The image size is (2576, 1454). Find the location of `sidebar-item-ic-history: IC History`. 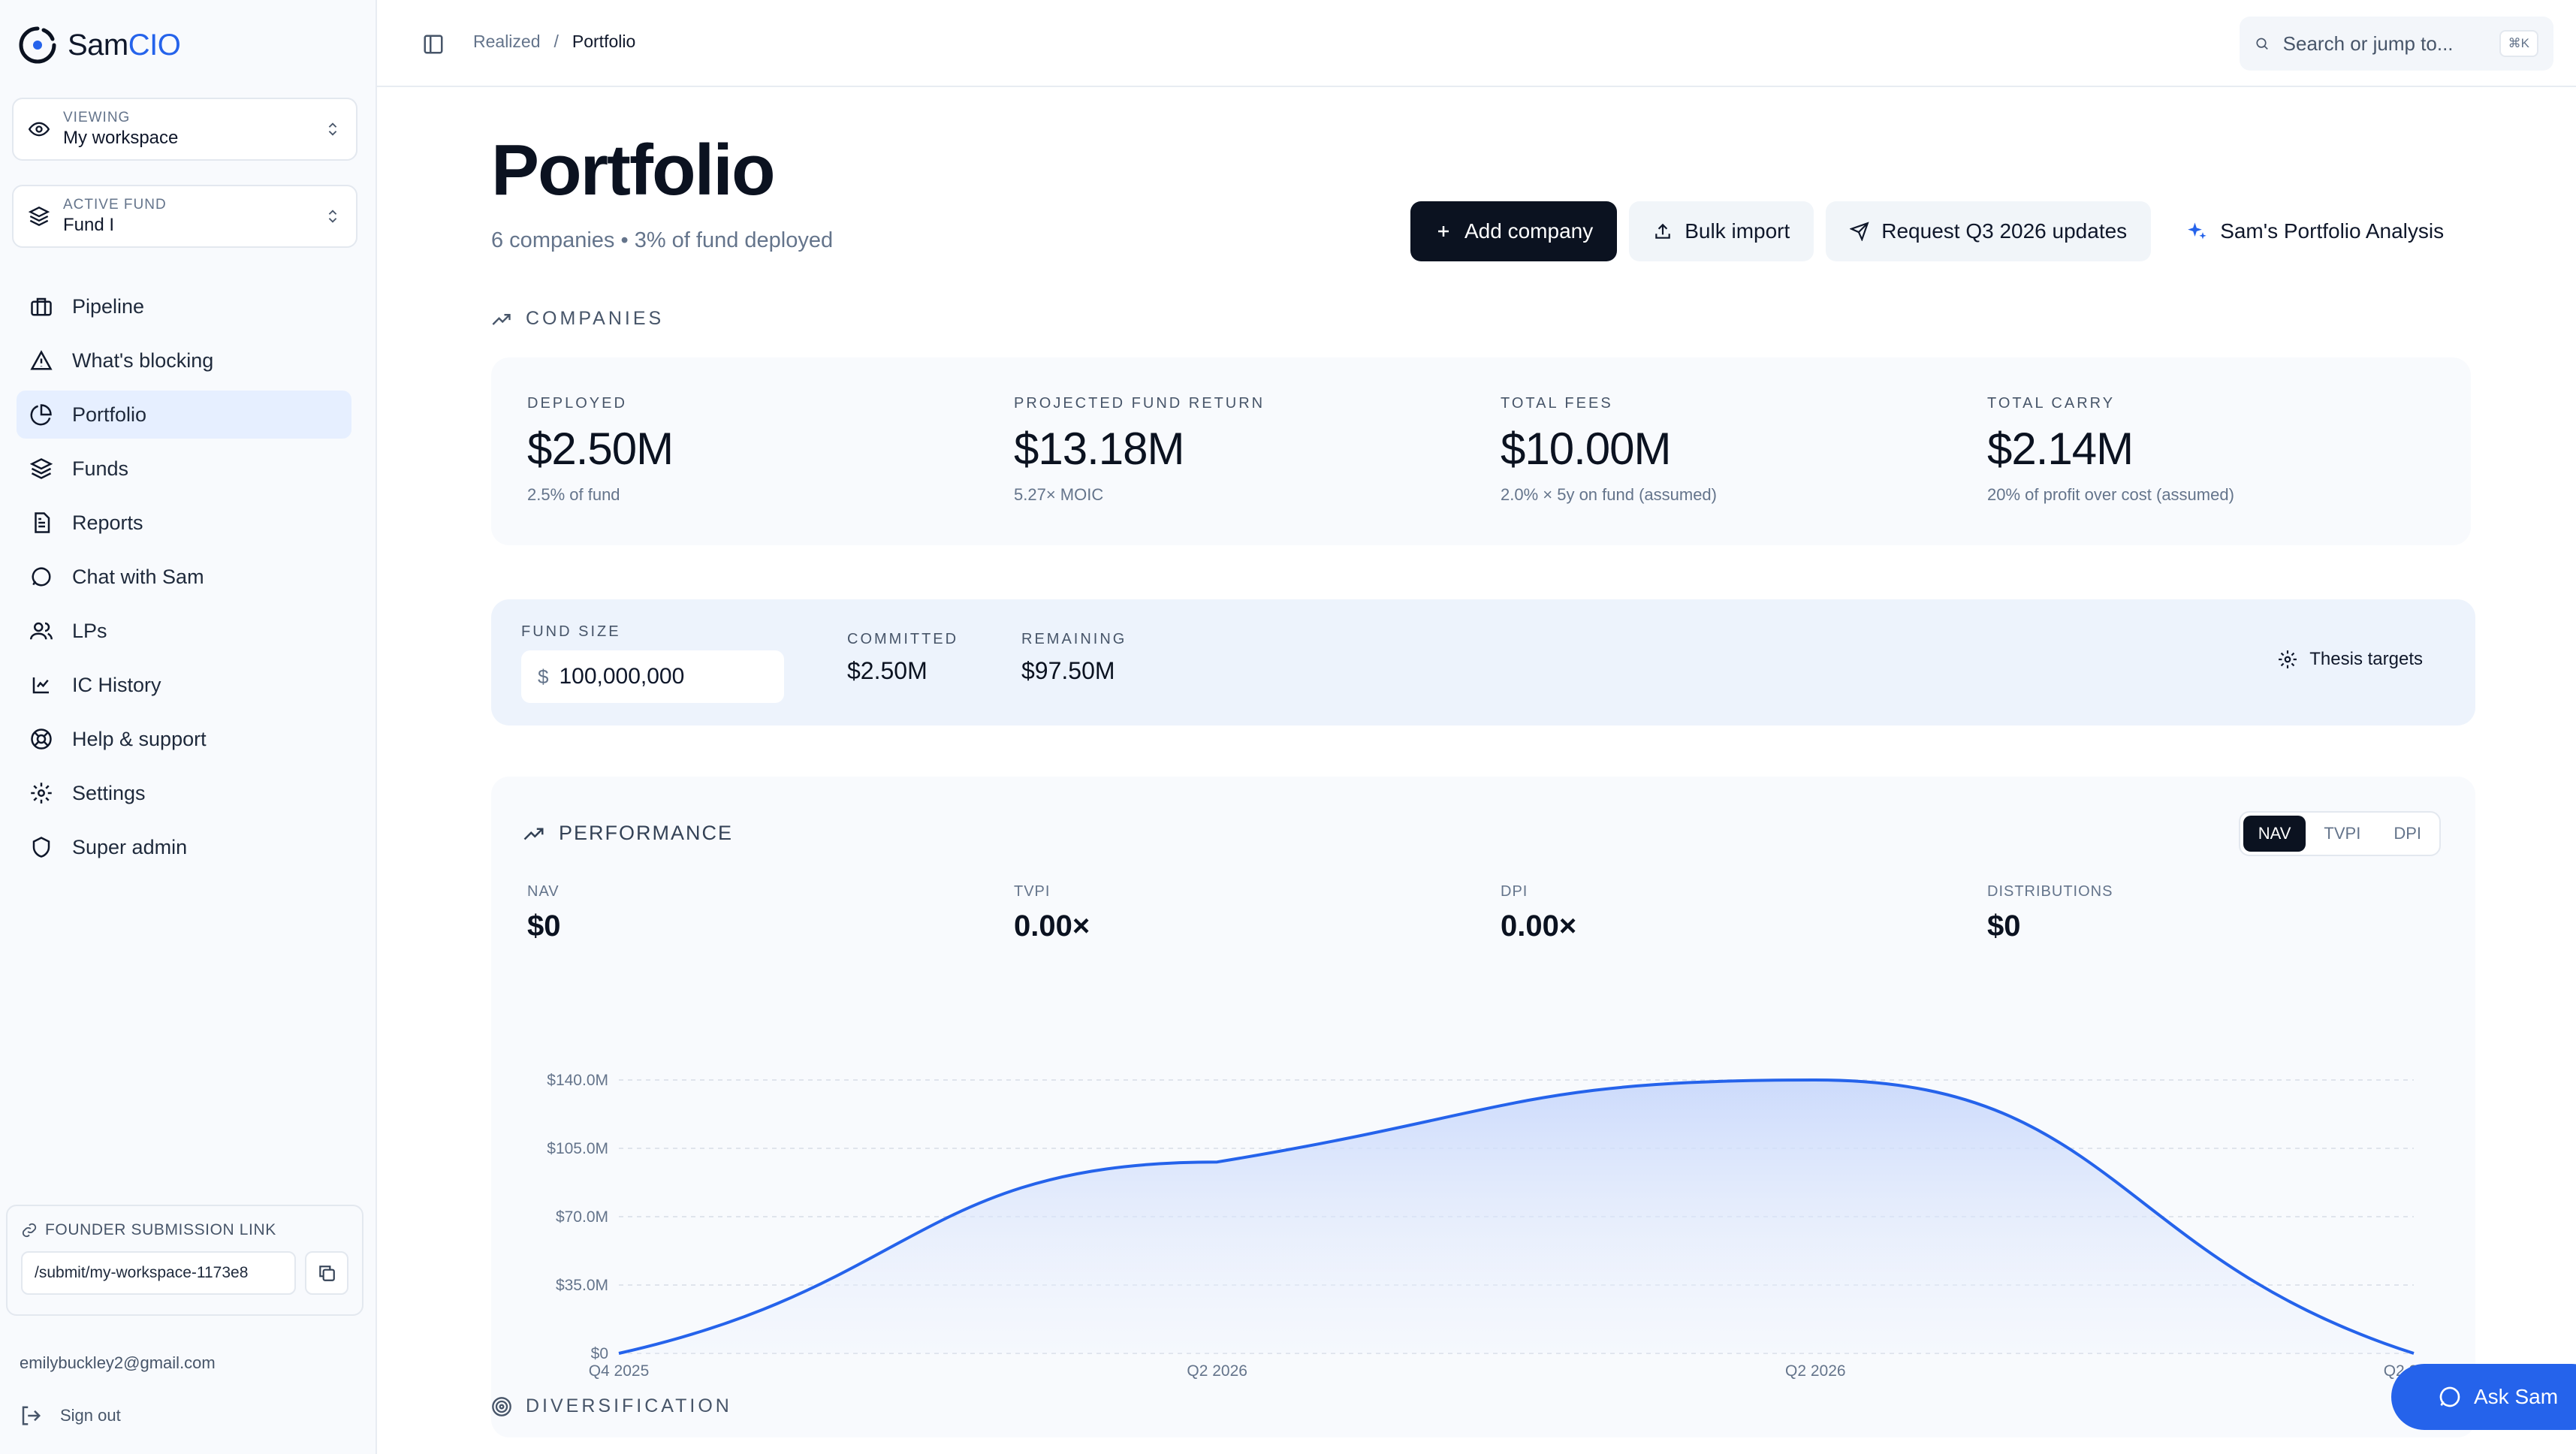

sidebar-item-ic-history: IC History is located at coordinates (184, 685).